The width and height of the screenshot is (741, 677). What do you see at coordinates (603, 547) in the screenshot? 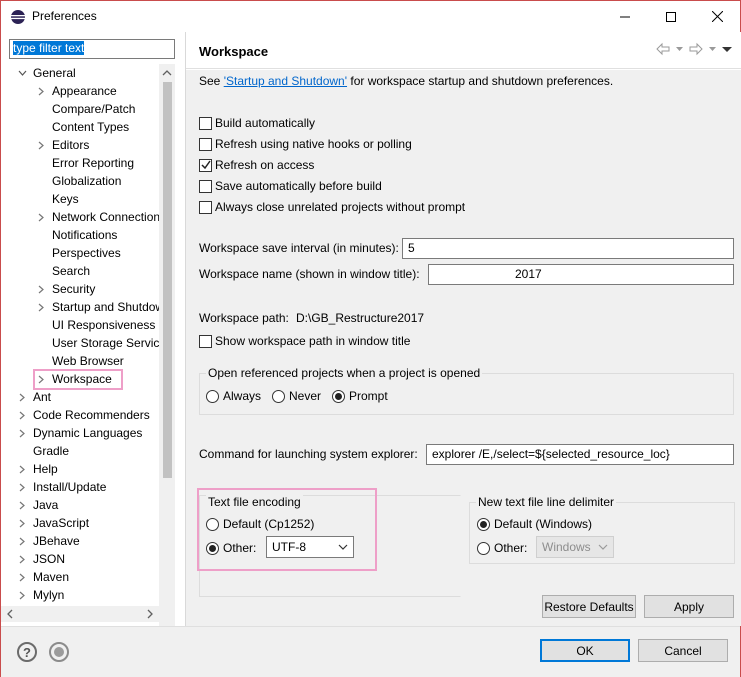
I see `chevron-down-icon` at bounding box center [603, 547].